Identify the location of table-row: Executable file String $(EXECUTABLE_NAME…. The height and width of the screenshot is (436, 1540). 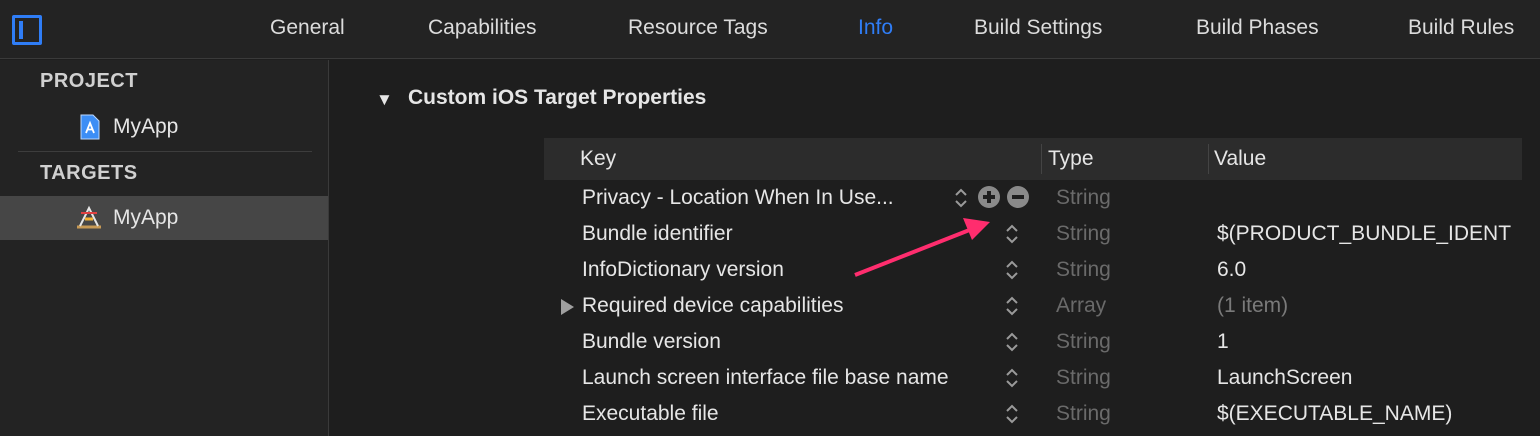
(1033, 414).